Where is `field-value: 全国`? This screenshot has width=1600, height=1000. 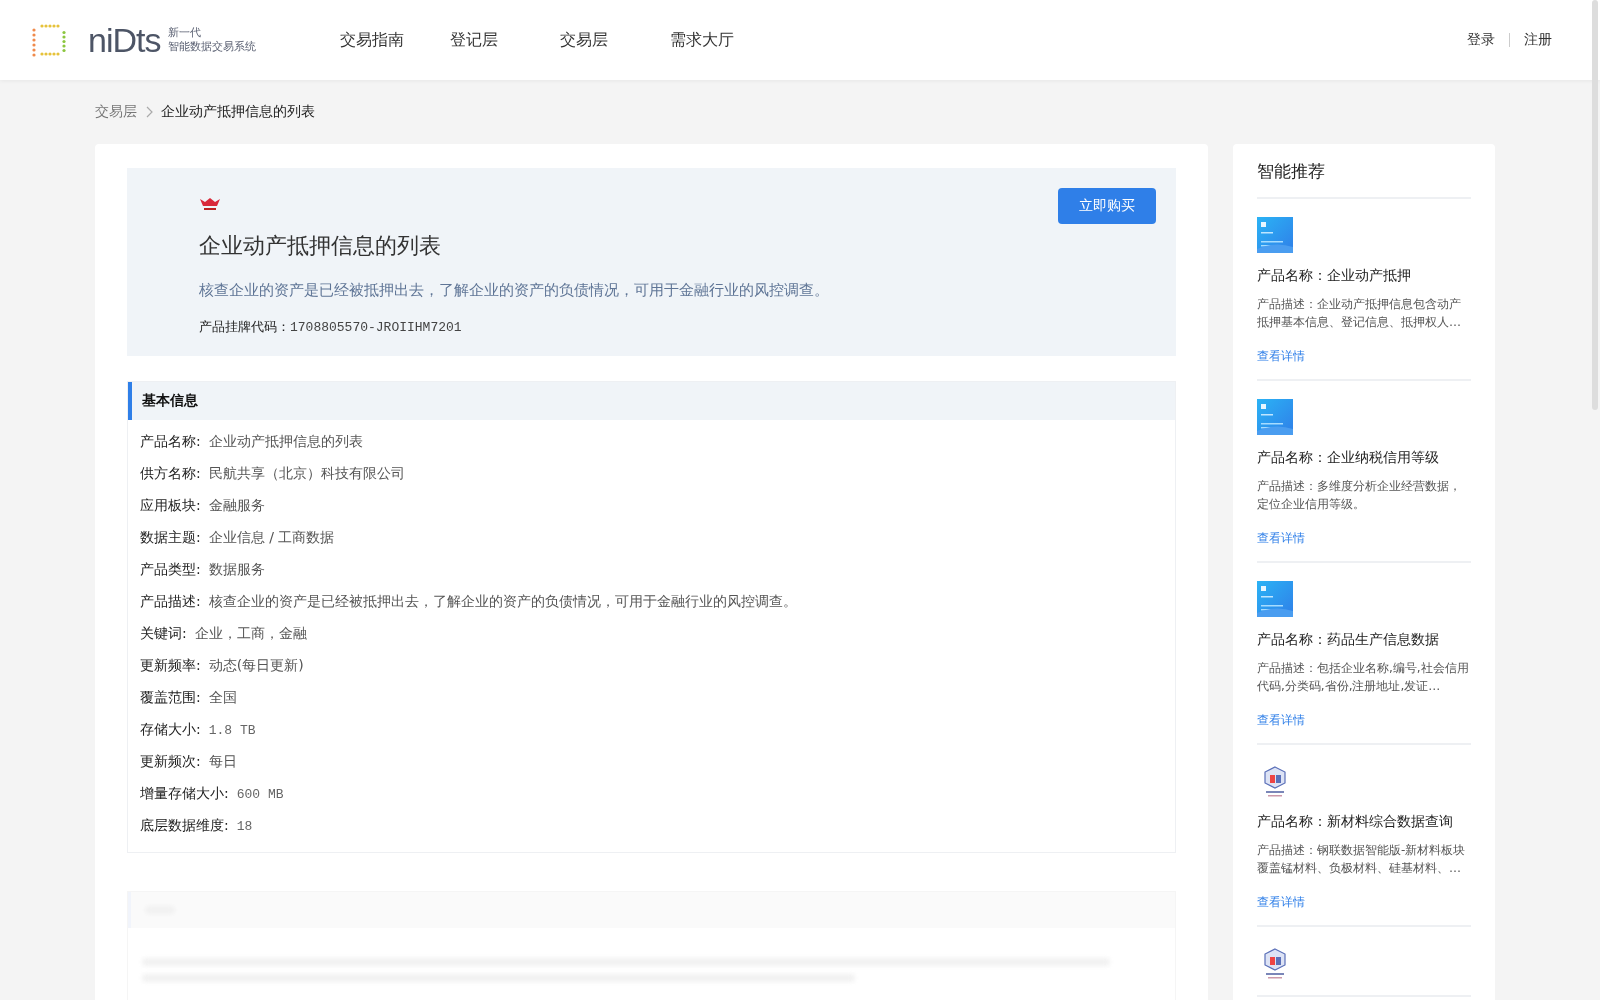
field-value: 全国 is located at coordinates (222, 698).